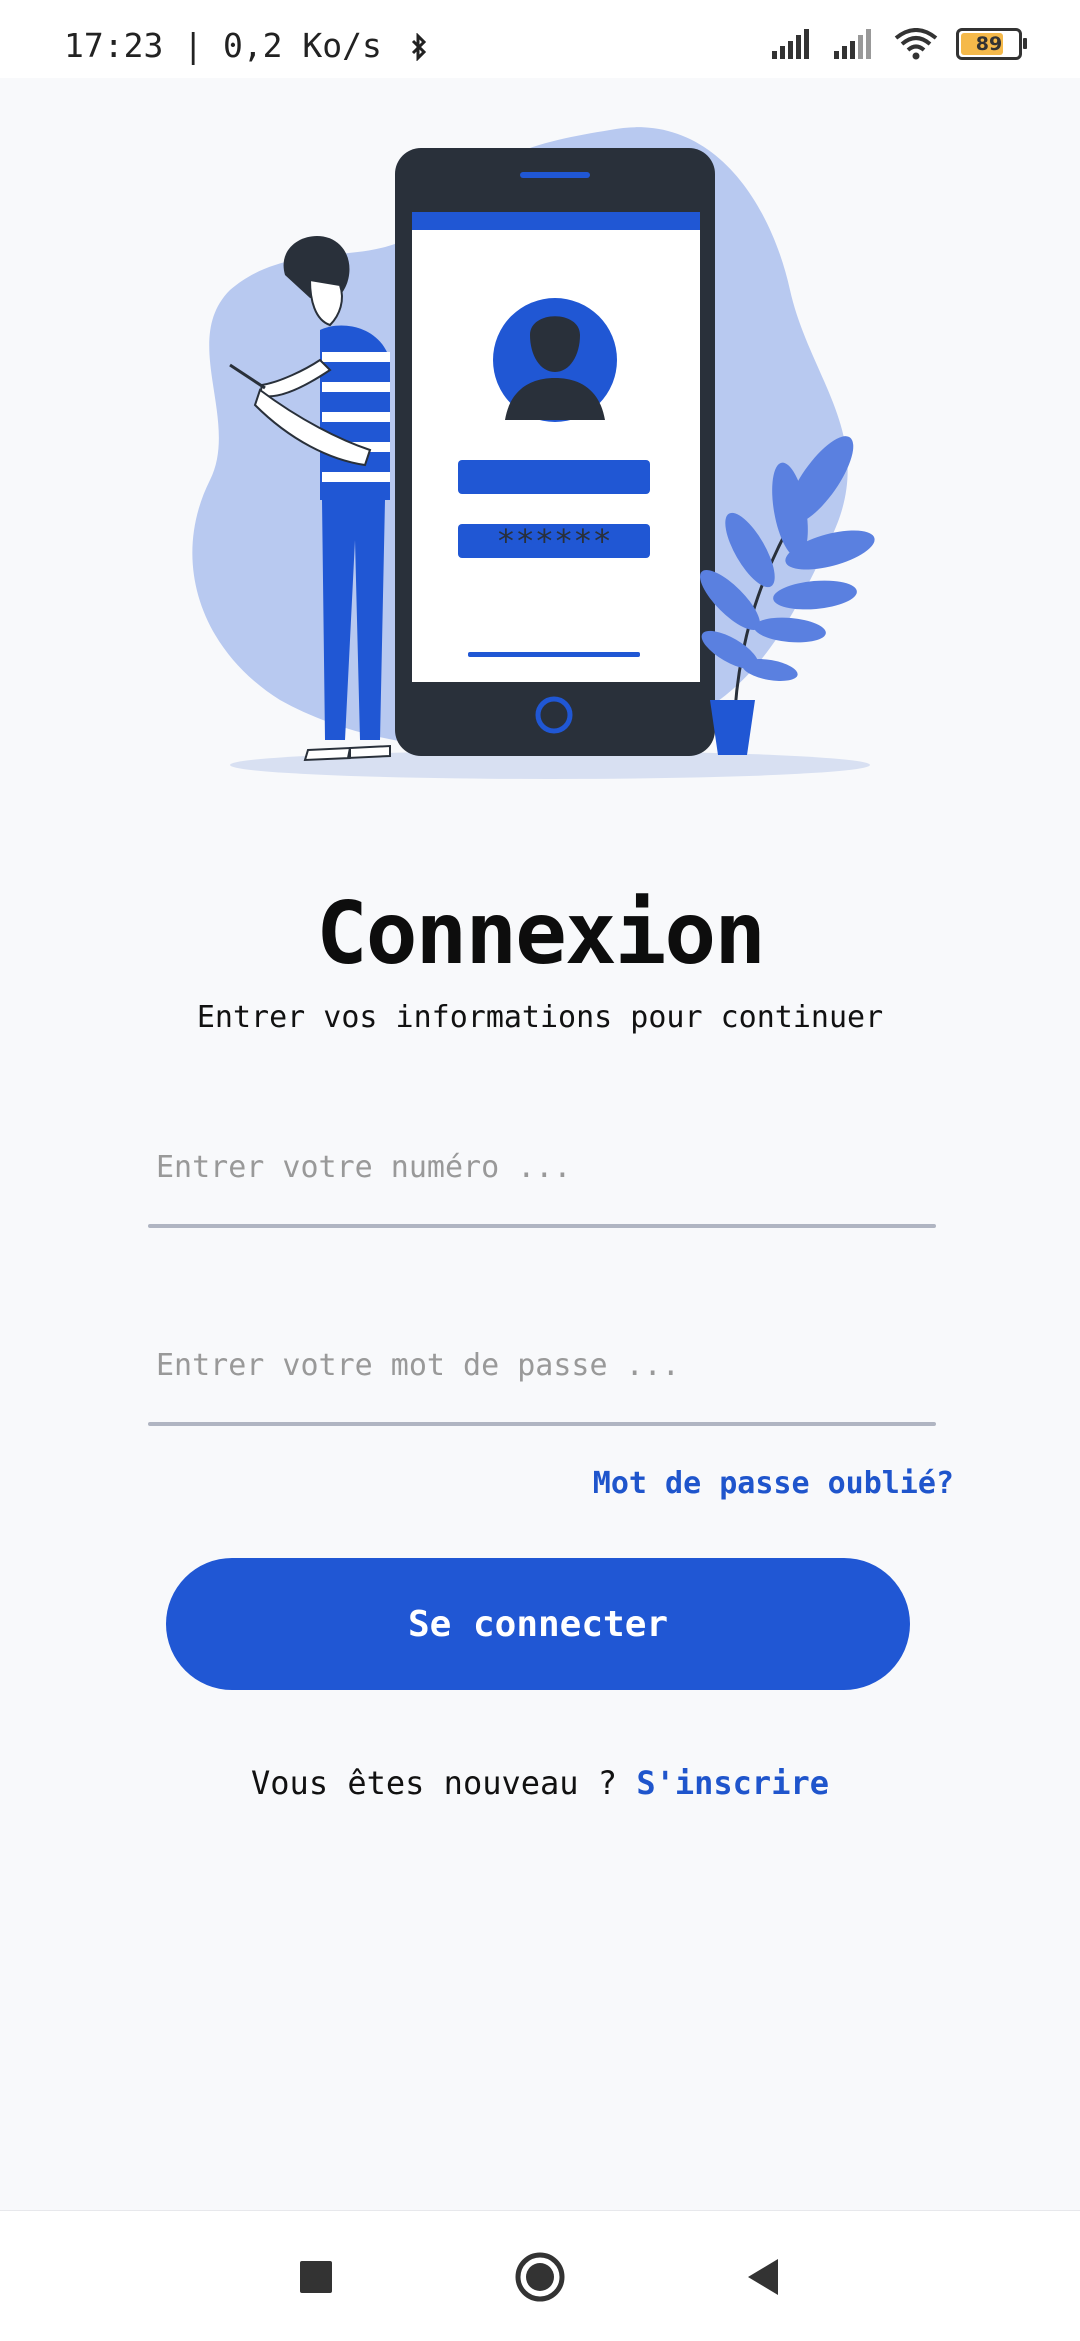 The width and height of the screenshot is (1080, 2341). What do you see at coordinates (434, 1783) in the screenshot?
I see `signup-prompt: Vous êtes nouveau ?` at bounding box center [434, 1783].